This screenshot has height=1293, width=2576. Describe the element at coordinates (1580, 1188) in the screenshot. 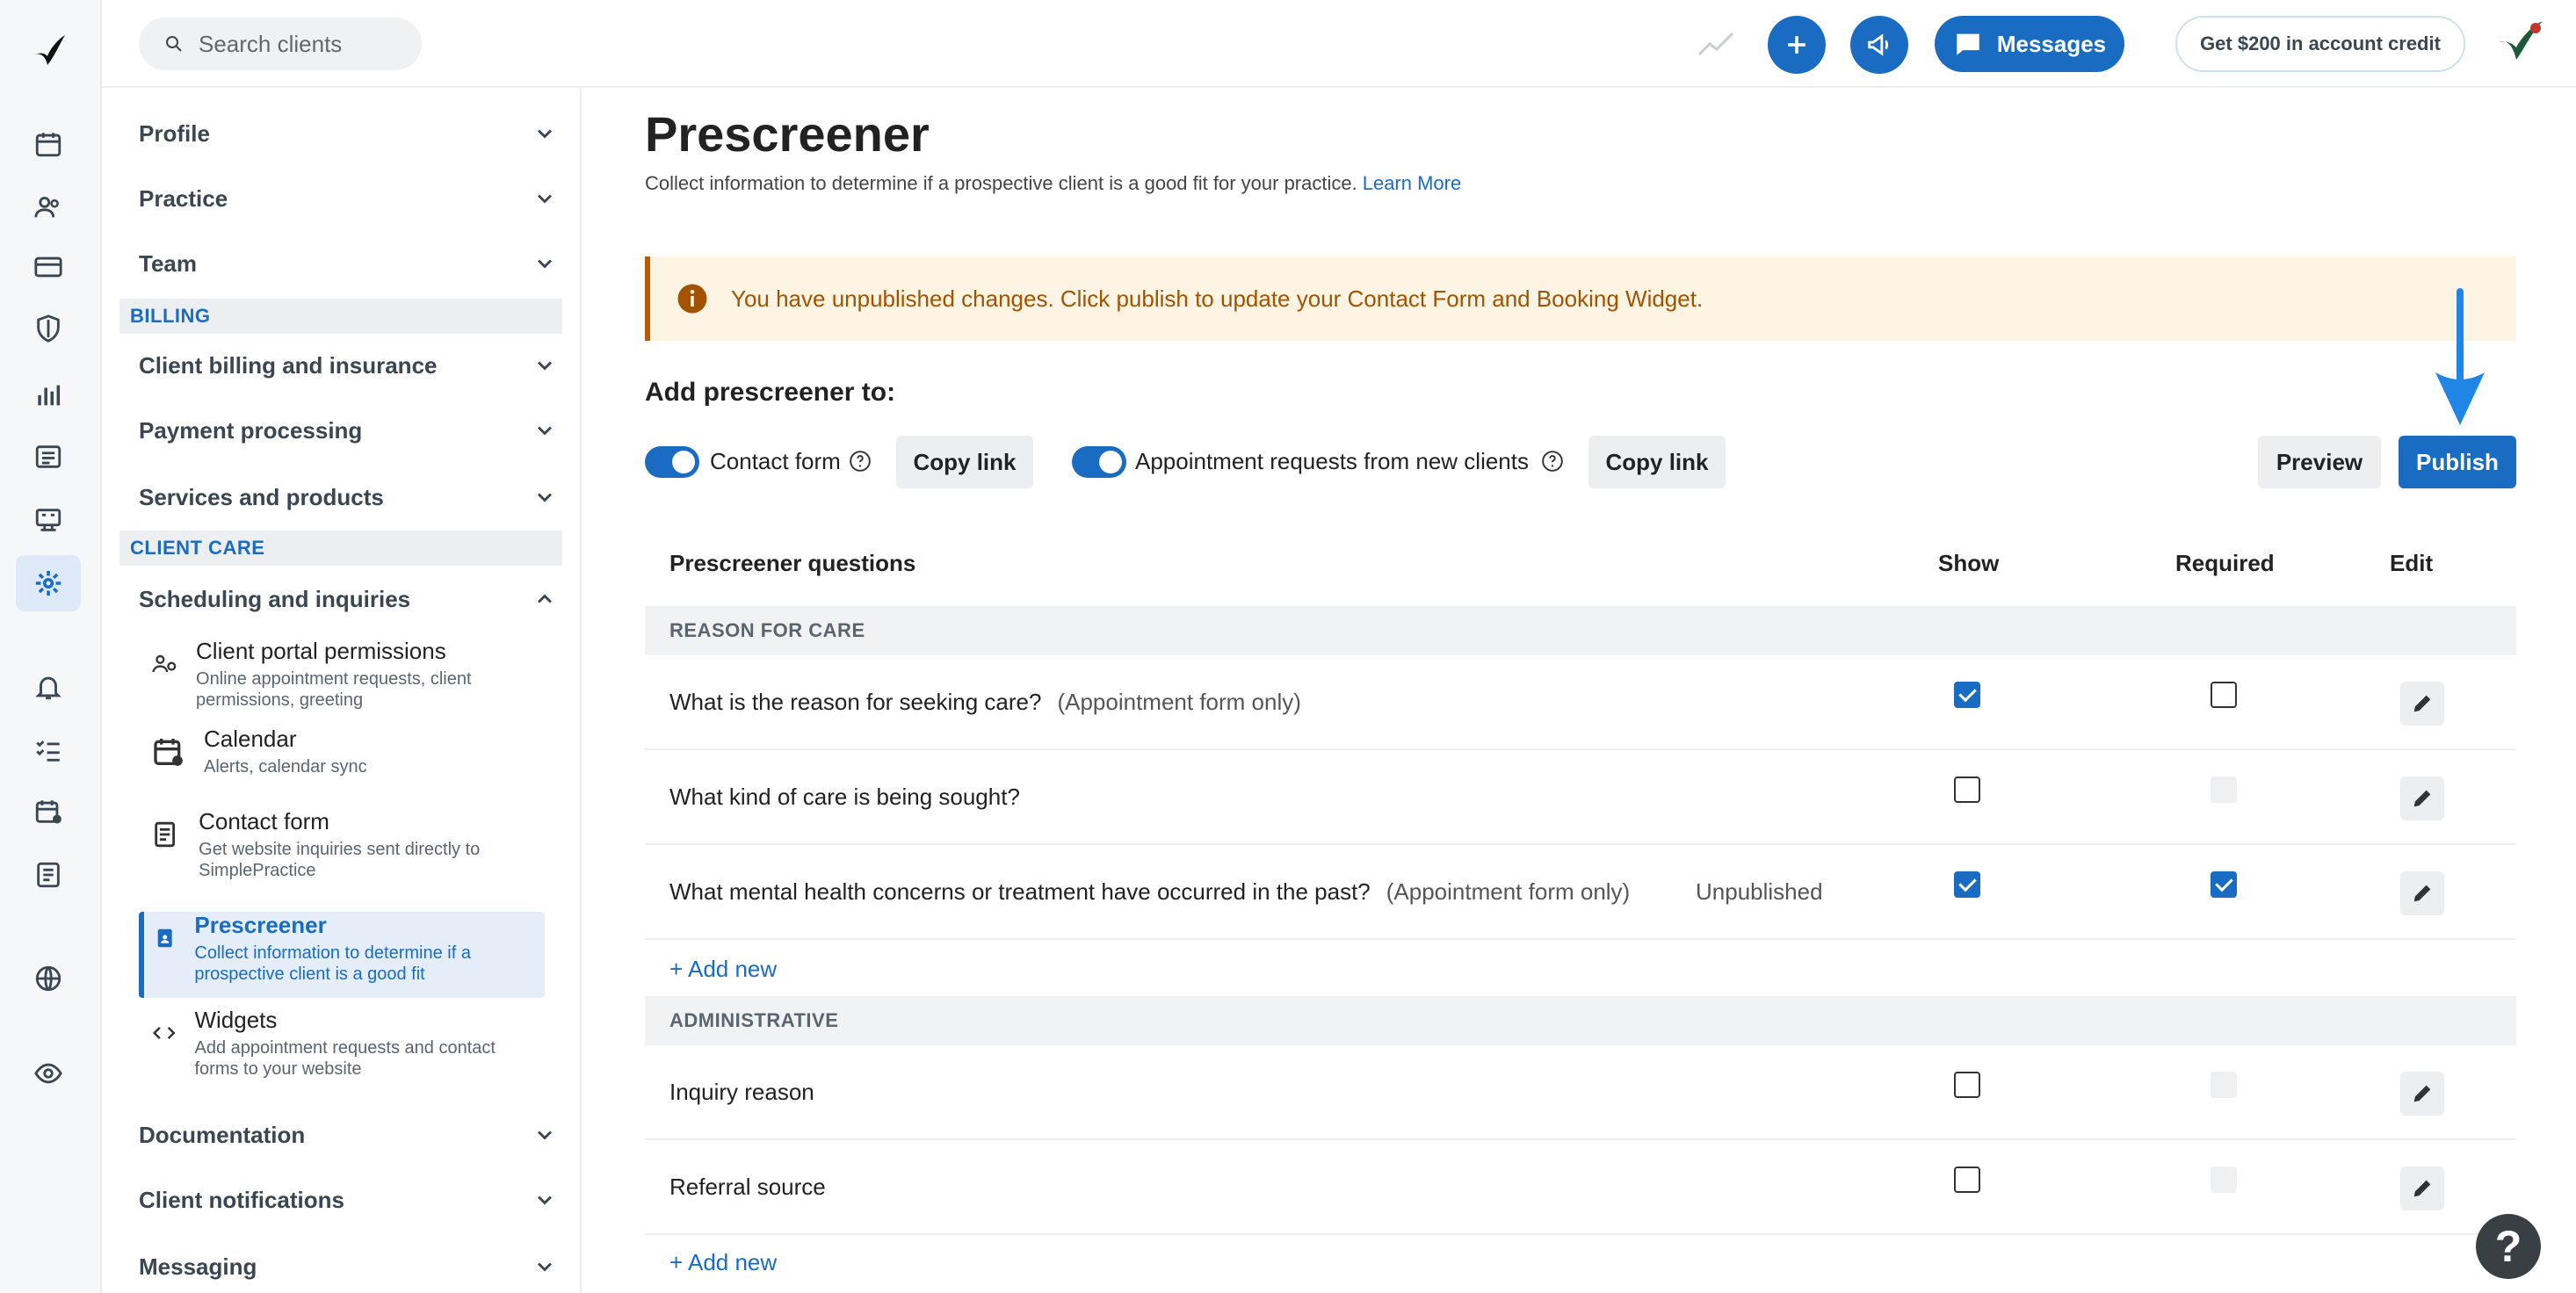

I see `table-row: Referral source` at that location.